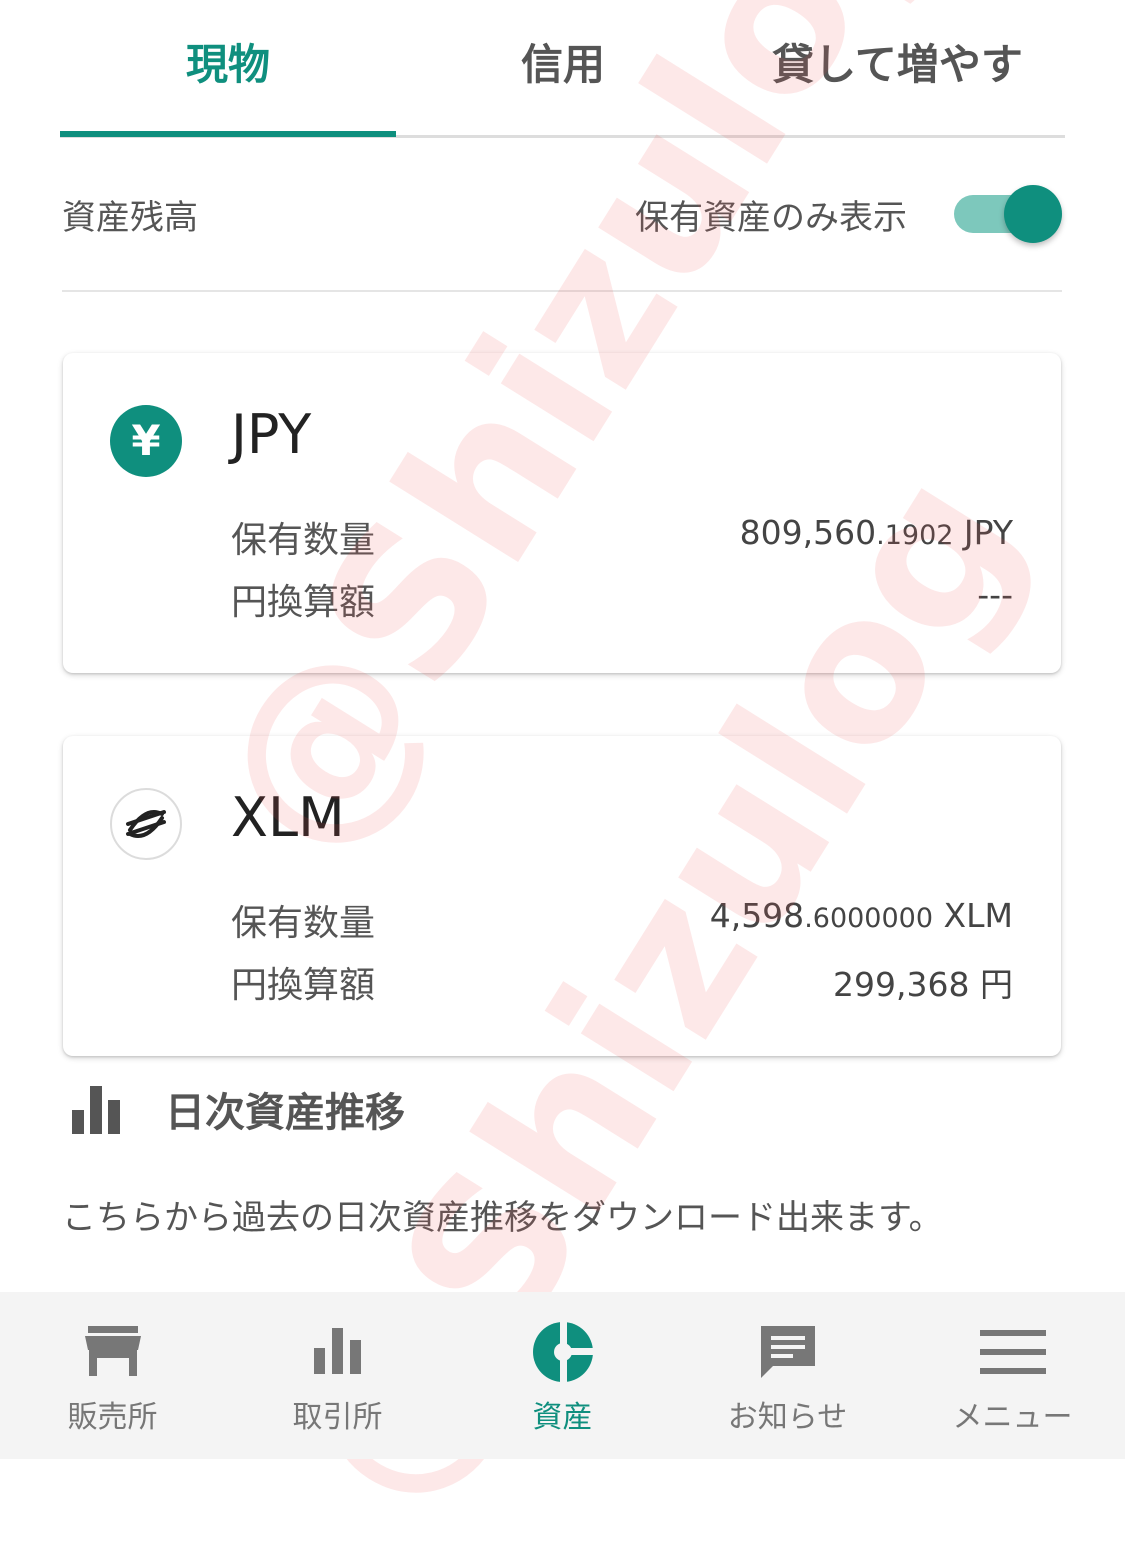 Image resolution: width=1125 pixels, height=1543 pixels. Describe the element at coordinates (787, 1417) in the screenshot. I see `nav-news-label: お知らせ` at that location.